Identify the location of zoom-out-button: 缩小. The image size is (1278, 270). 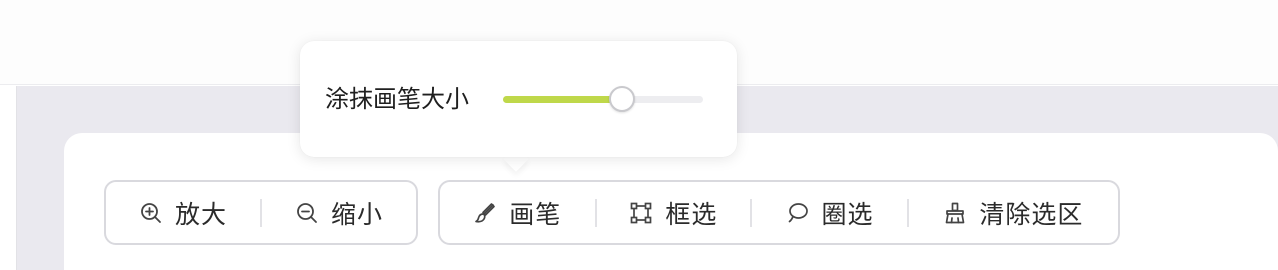
(339, 212).